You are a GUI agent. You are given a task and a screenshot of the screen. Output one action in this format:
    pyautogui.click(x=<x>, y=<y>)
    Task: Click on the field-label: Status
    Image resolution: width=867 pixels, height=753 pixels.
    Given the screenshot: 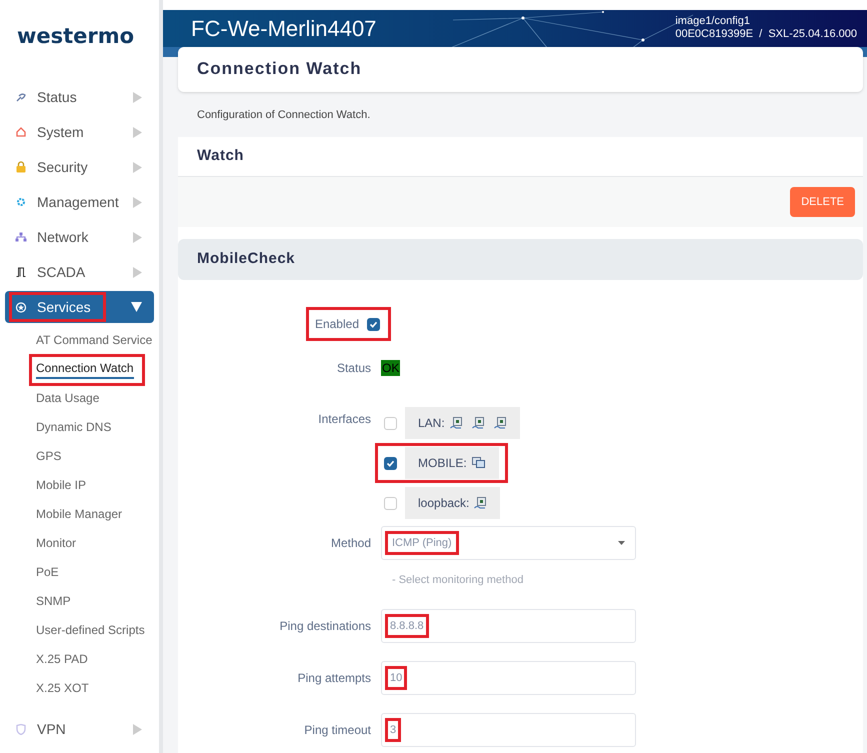 What is the action you would take?
    pyautogui.click(x=354, y=368)
    